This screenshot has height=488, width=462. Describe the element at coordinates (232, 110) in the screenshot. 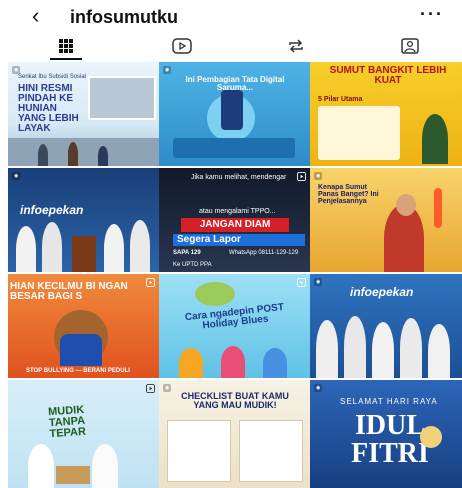

I see `phone-illustration` at that location.